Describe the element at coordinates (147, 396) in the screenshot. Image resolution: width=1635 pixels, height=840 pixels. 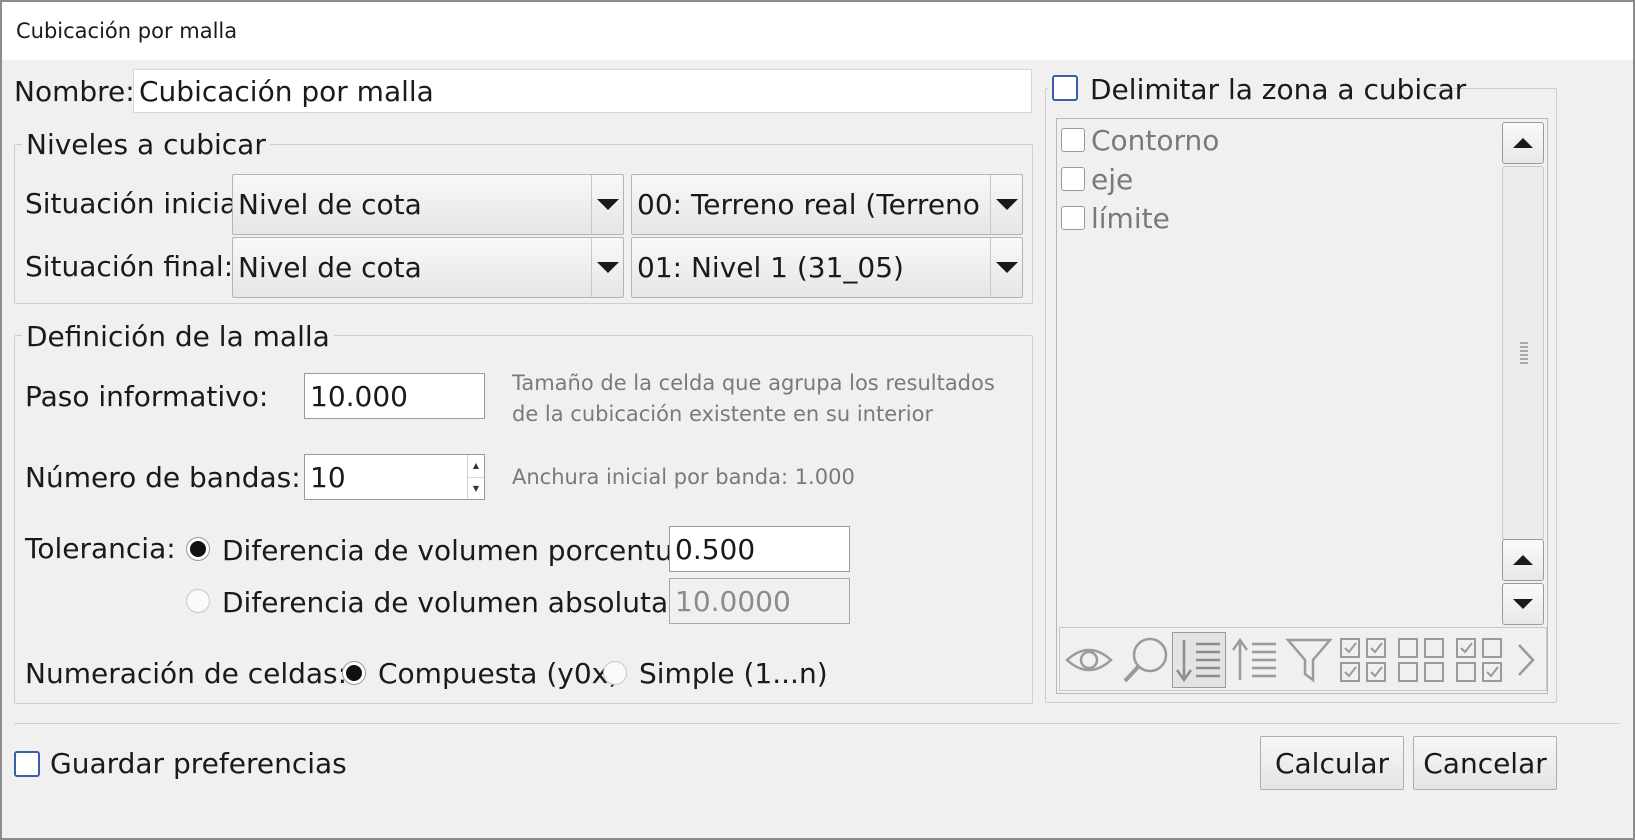
I see `step-label: Paso informativo:` at that location.